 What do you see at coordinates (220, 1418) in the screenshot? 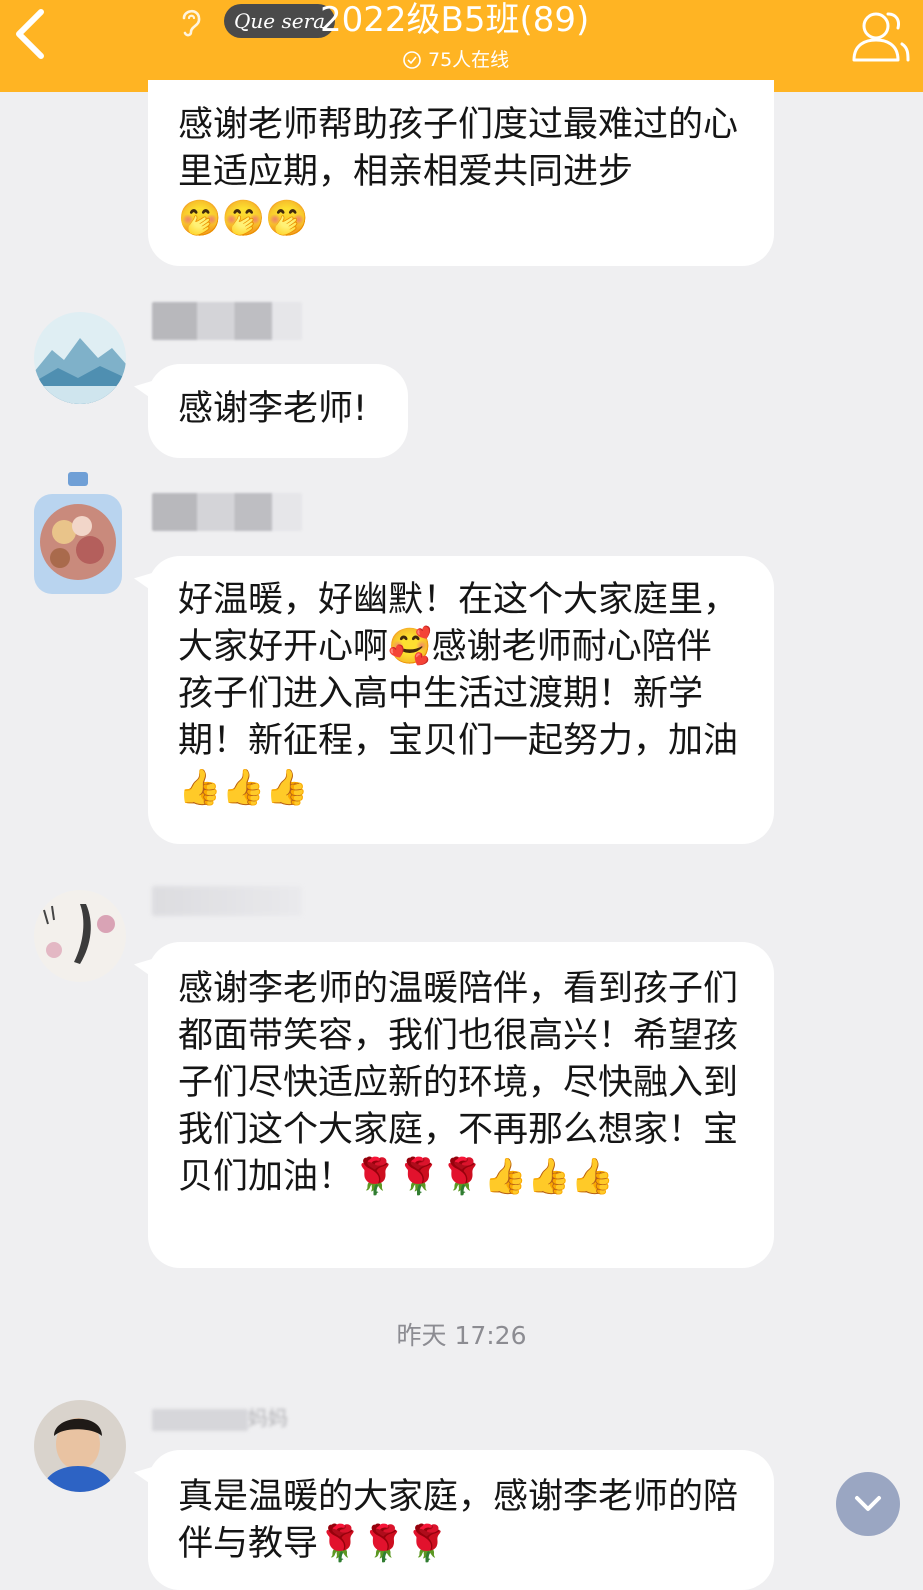
I see `sender-name: 妈妈` at bounding box center [220, 1418].